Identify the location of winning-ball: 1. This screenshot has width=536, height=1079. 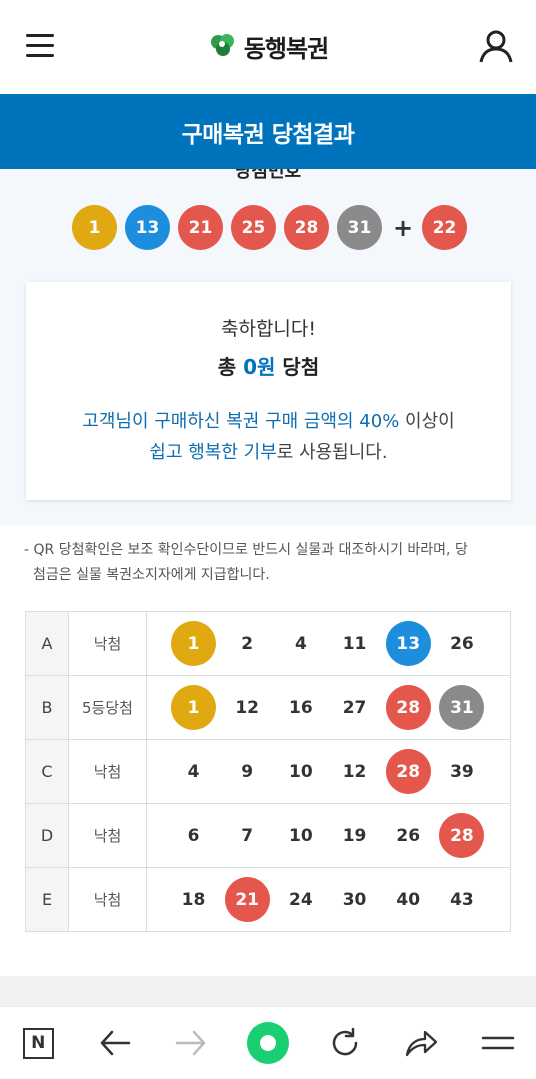
(94, 227).